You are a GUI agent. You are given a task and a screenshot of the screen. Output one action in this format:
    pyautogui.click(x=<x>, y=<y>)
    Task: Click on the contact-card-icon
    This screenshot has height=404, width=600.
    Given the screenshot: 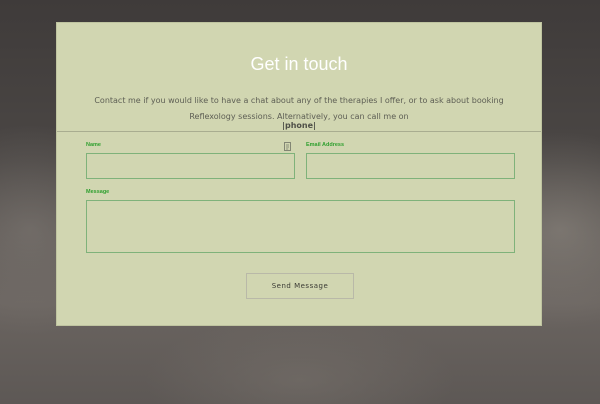 What is the action you would take?
    pyautogui.click(x=287, y=146)
    